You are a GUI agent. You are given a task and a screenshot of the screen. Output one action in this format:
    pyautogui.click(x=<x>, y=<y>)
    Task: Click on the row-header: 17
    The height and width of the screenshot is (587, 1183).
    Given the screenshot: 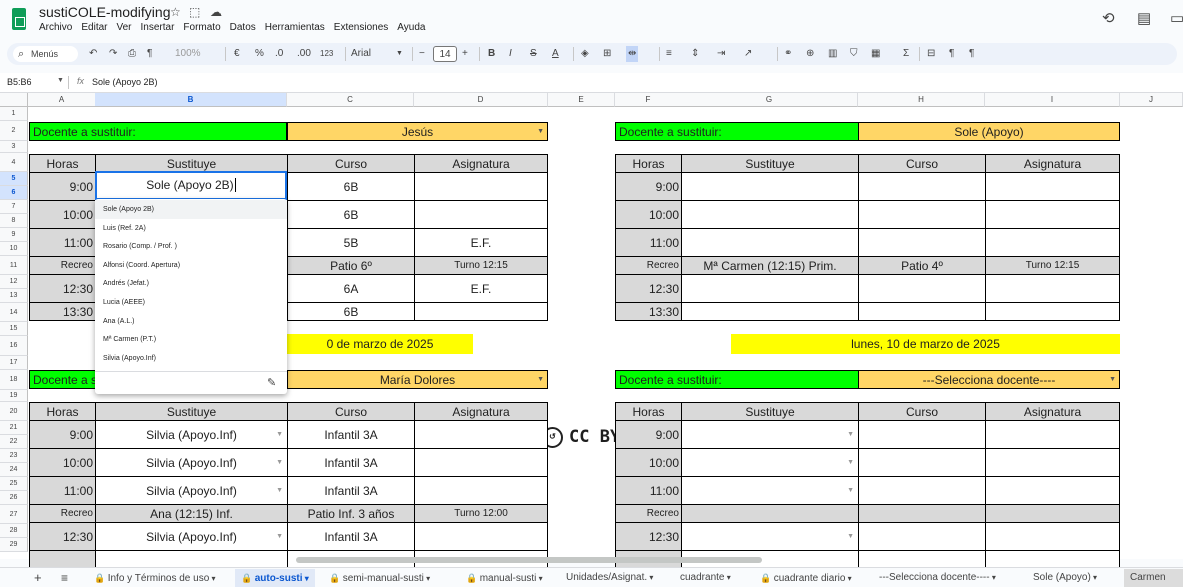 What is the action you would take?
    pyautogui.click(x=14, y=363)
    